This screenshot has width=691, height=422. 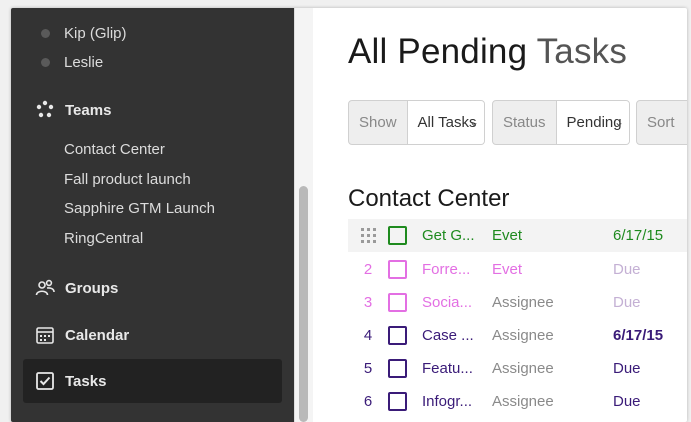 What do you see at coordinates (378, 122) in the screenshot?
I see `show-filter-label: Show` at bounding box center [378, 122].